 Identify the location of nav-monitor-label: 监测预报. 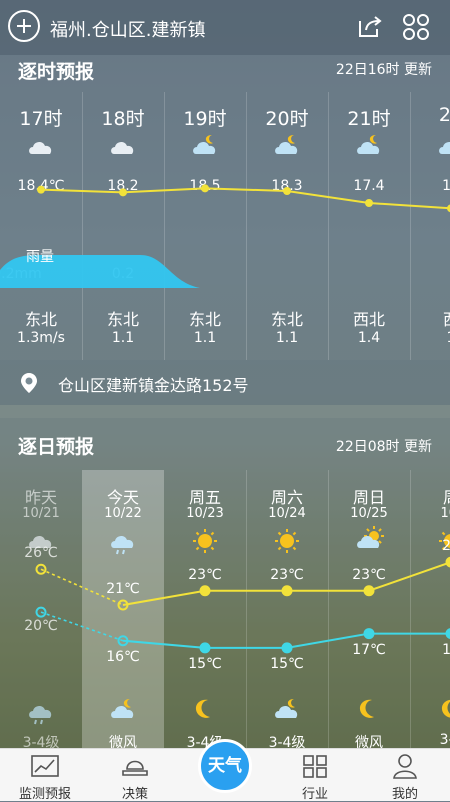
(45, 792).